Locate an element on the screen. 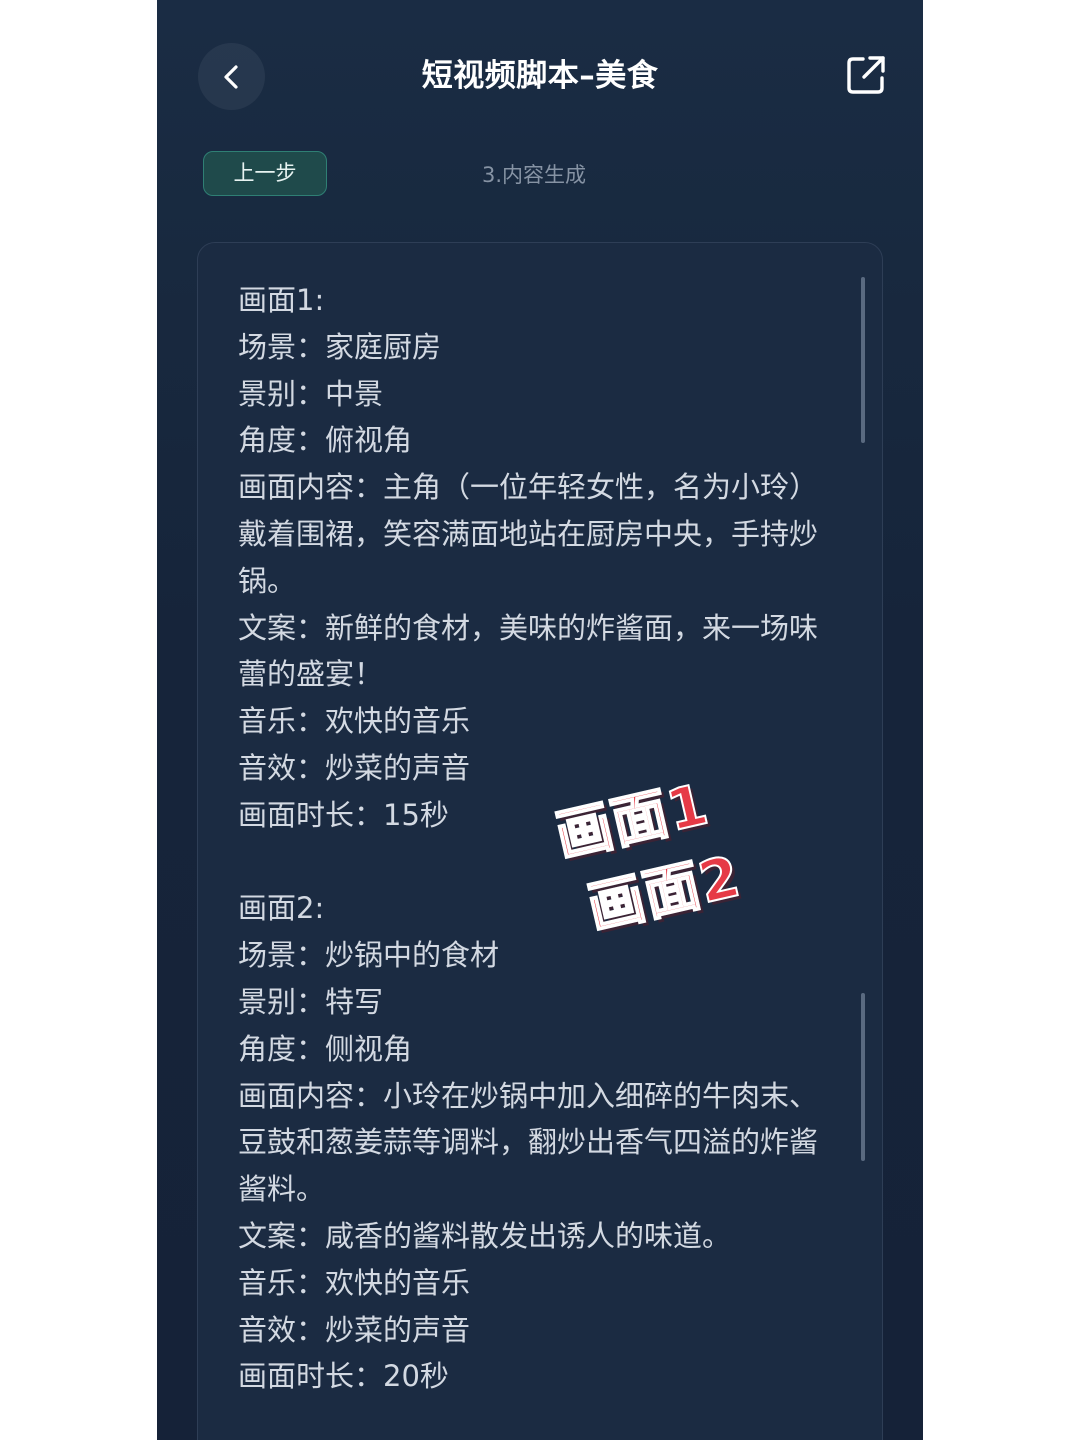 This screenshot has height=1440, width=1080. scene-line: 画面时长：15秒 is located at coordinates (343, 814).